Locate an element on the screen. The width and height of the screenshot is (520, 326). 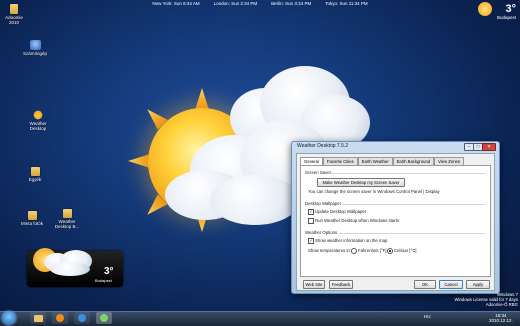
start-button is located at coordinates (9, 318).